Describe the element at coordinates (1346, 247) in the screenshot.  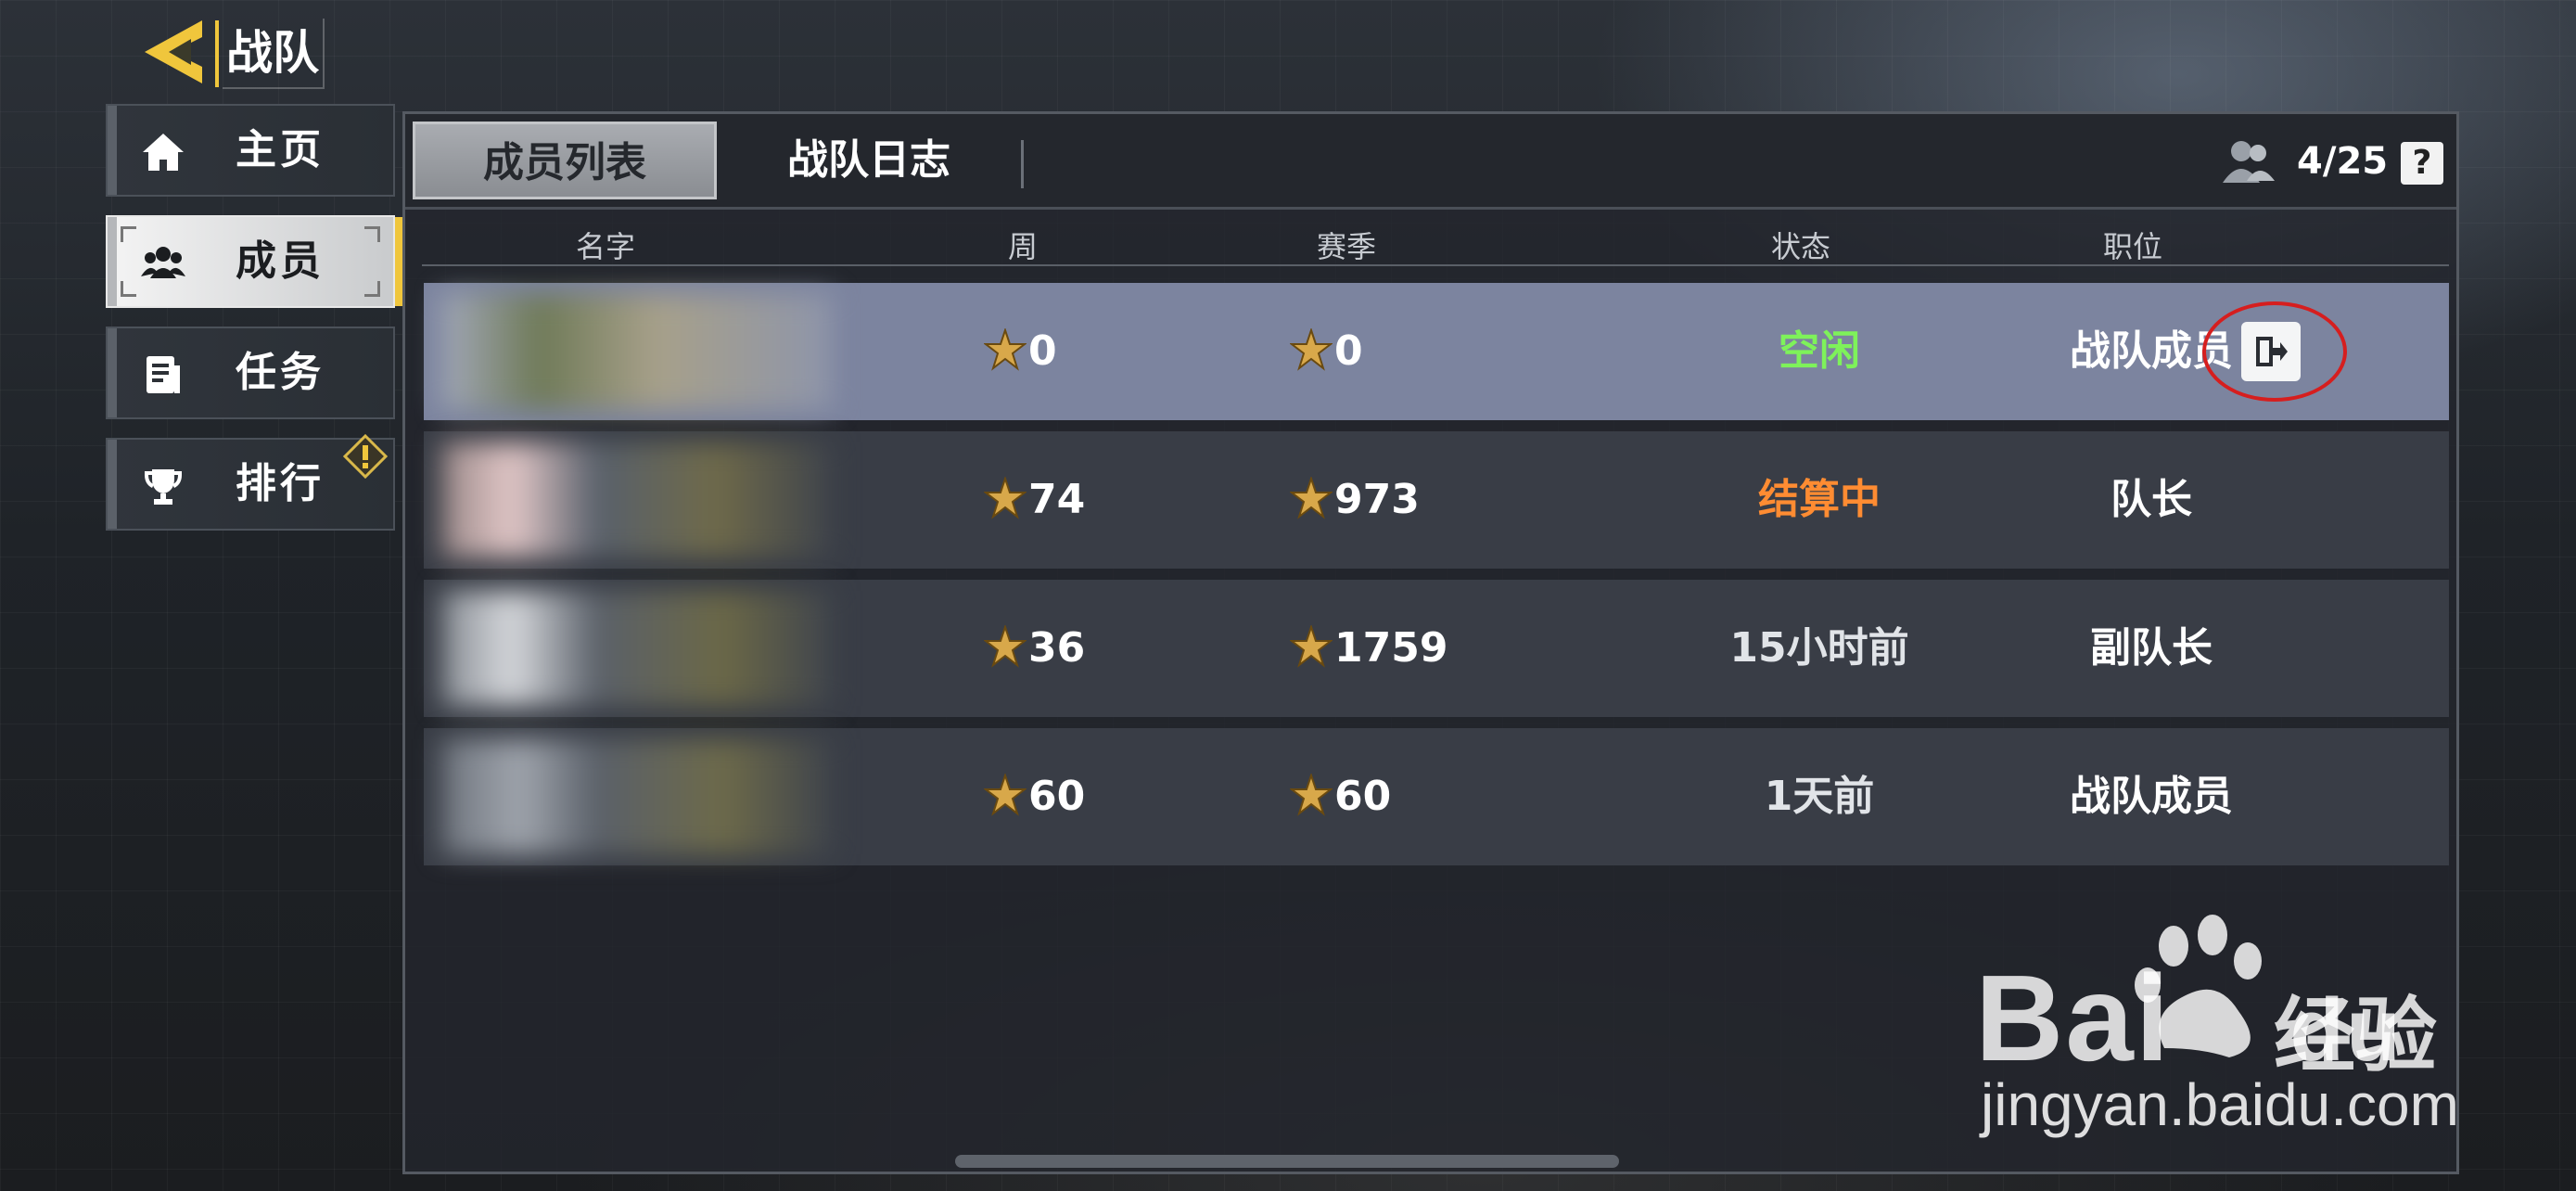
I see `column-header-season: 赛季` at that location.